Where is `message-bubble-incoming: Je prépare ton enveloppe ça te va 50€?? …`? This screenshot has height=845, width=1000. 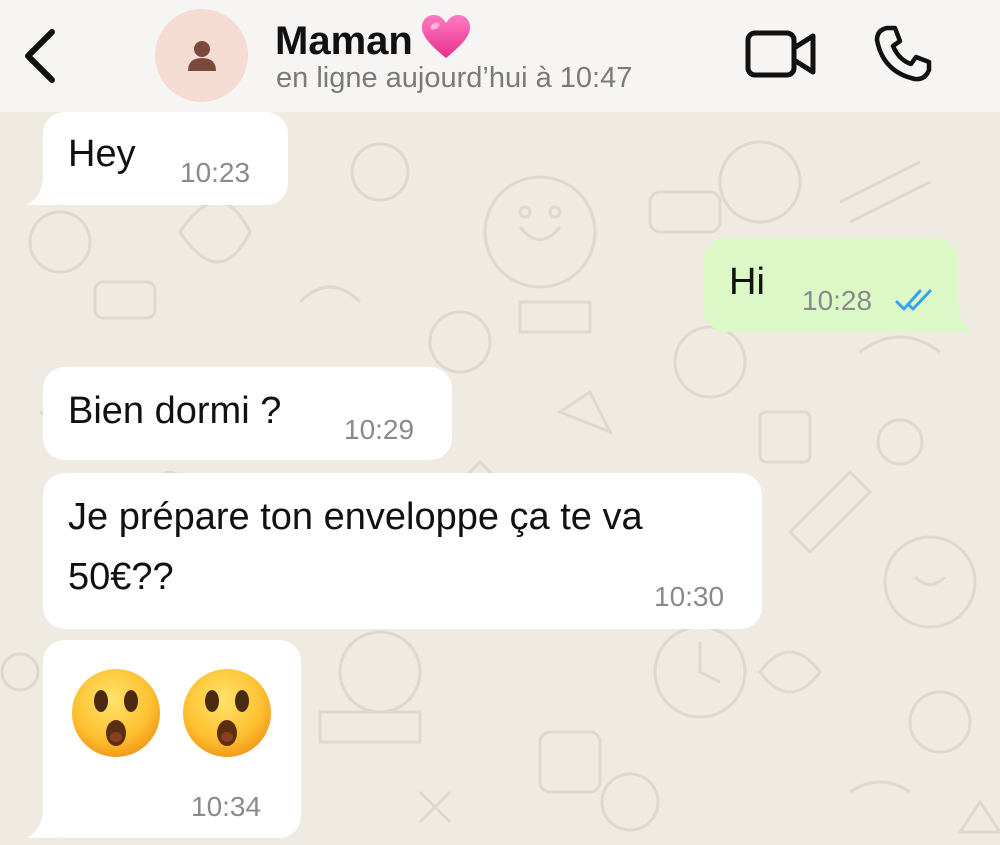
message-bubble-incoming: Je prépare ton enveloppe ça te va 50€?? … is located at coordinates (402, 551).